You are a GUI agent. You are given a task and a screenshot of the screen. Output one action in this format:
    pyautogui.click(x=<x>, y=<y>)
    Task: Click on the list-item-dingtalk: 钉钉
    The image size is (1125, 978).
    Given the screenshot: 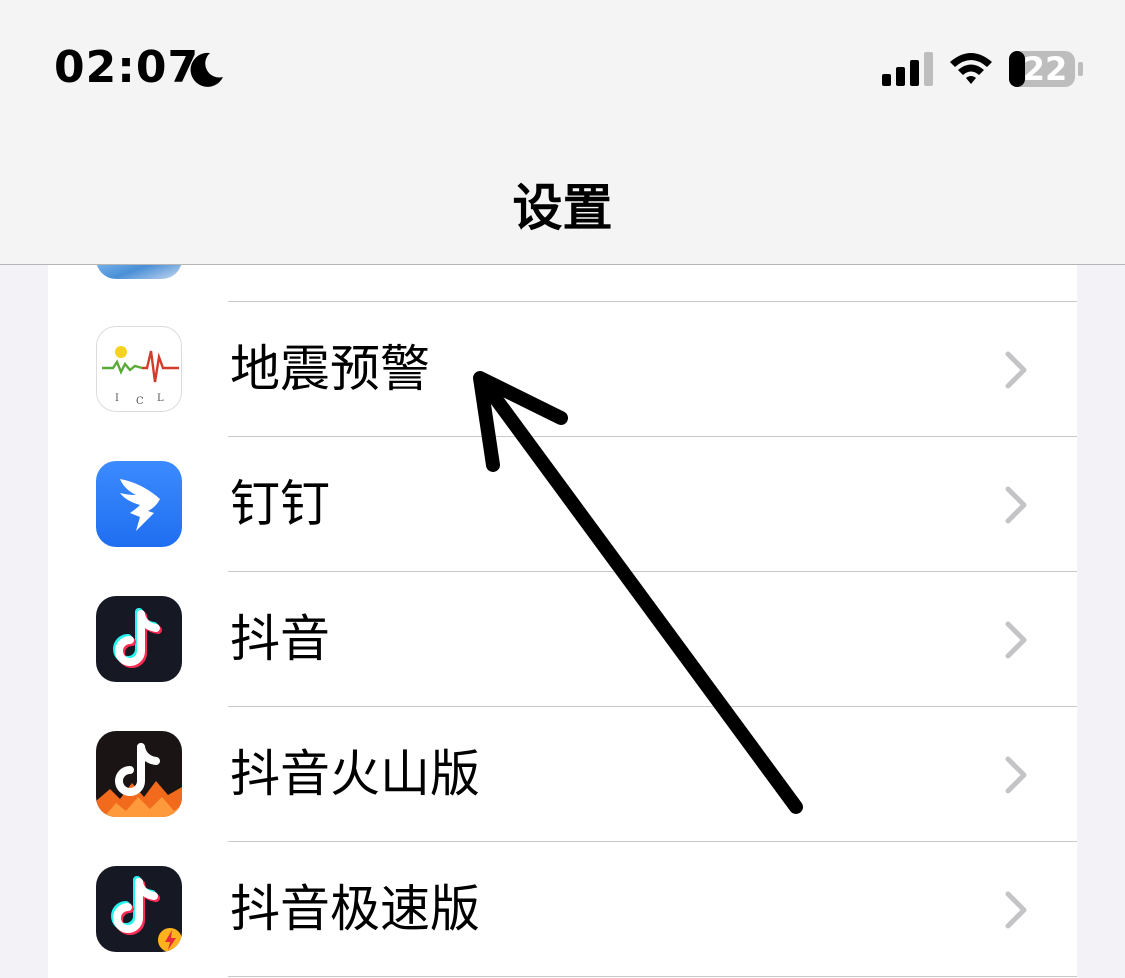 What is the action you would take?
    pyautogui.click(x=562, y=504)
    